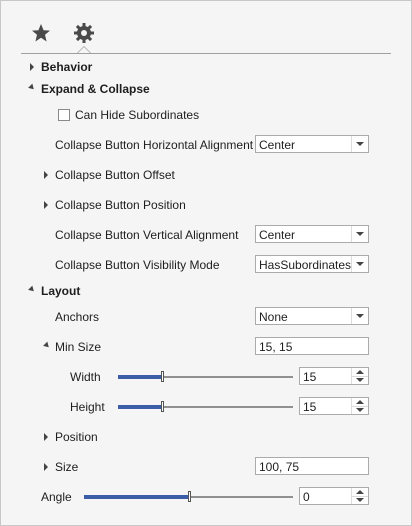 Image resolution: width=412 pixels, height=526 pixels. I want to click on angle-value: 0, so click(306, 497).